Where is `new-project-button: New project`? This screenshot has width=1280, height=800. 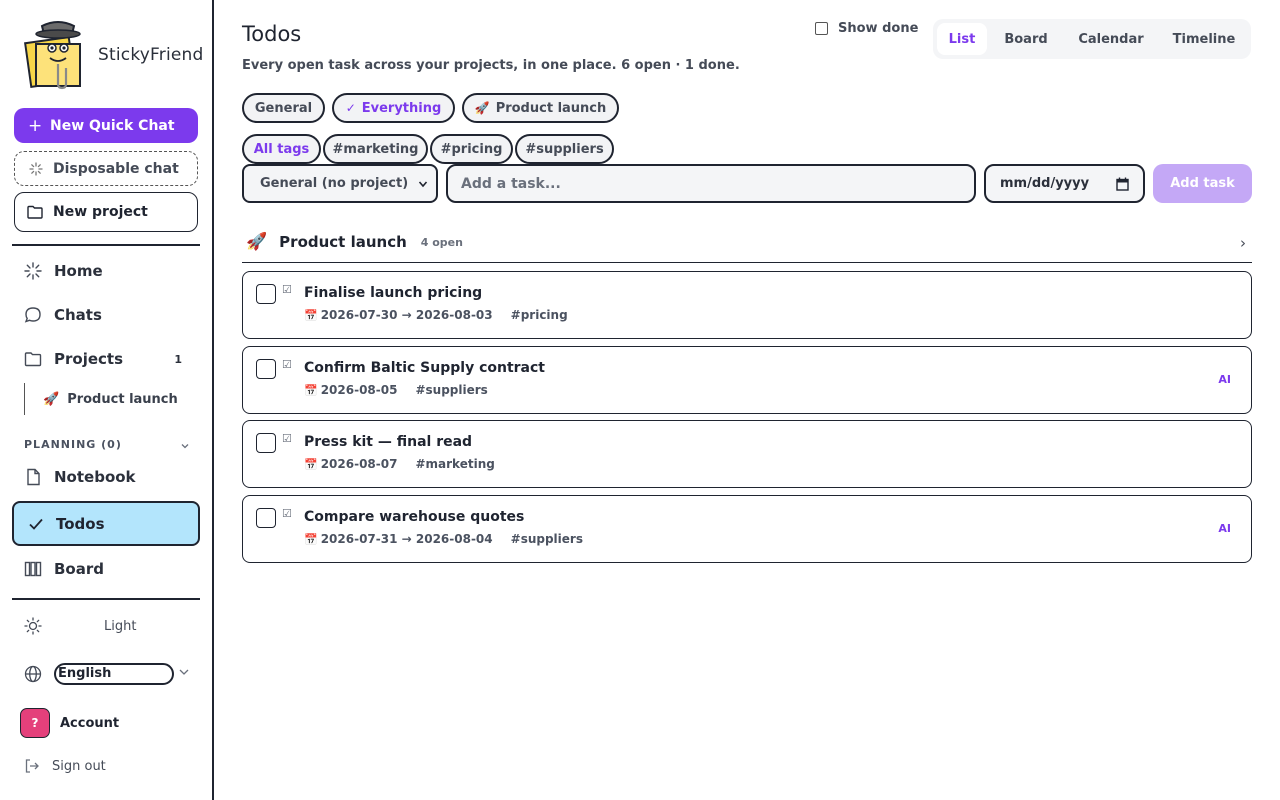 new-project-button: New project is located at coordinates (106, 212).